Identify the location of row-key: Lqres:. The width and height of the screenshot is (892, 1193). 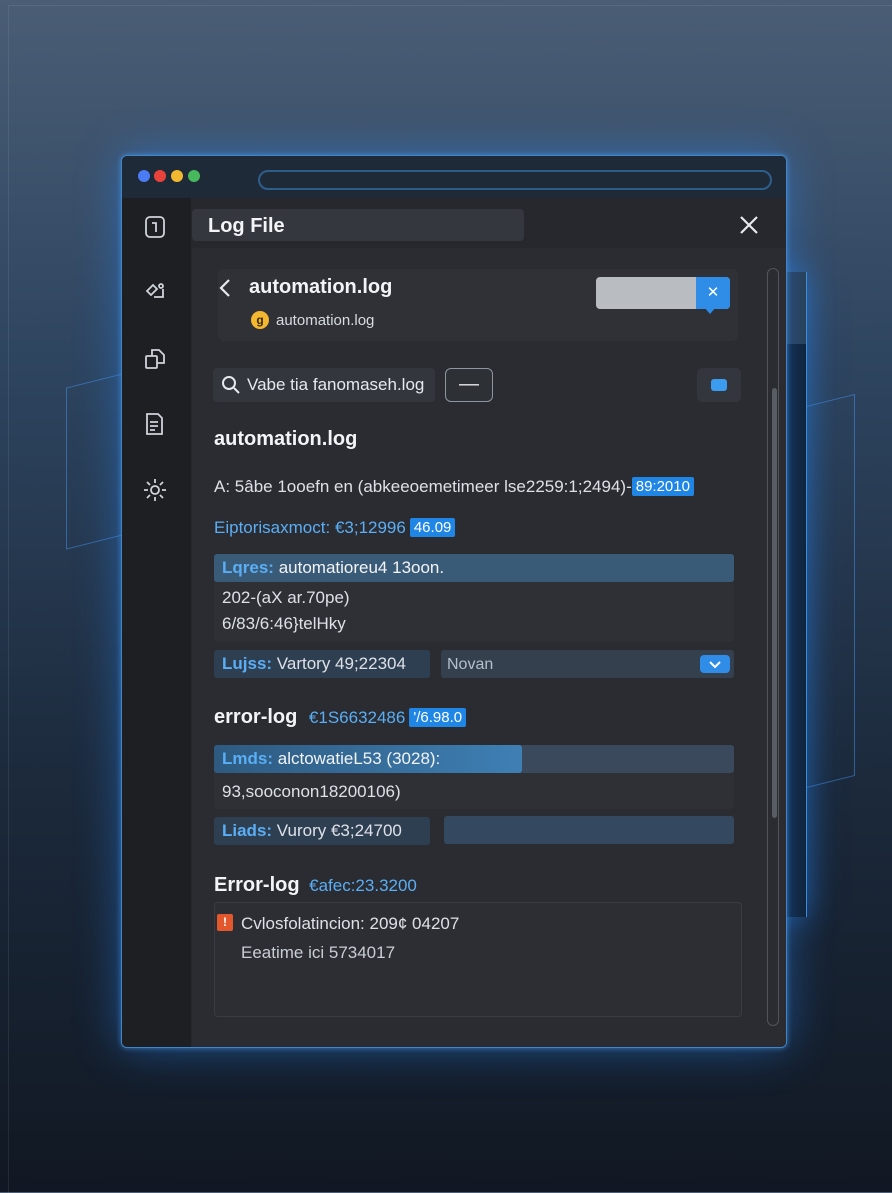
(248, 567).